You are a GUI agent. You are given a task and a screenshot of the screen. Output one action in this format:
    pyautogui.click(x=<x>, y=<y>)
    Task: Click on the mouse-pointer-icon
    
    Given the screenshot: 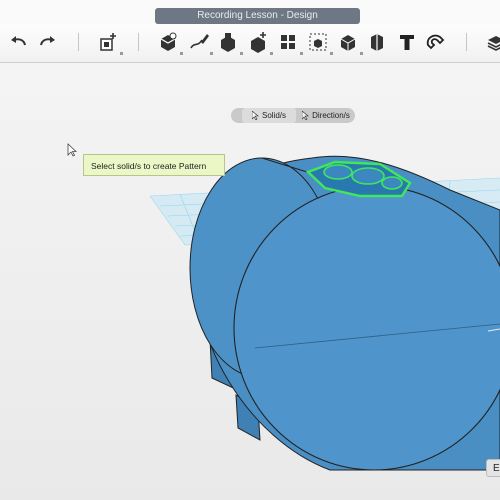 What is the action you would take?
    pyautogui.click(x=72, y=150)
    